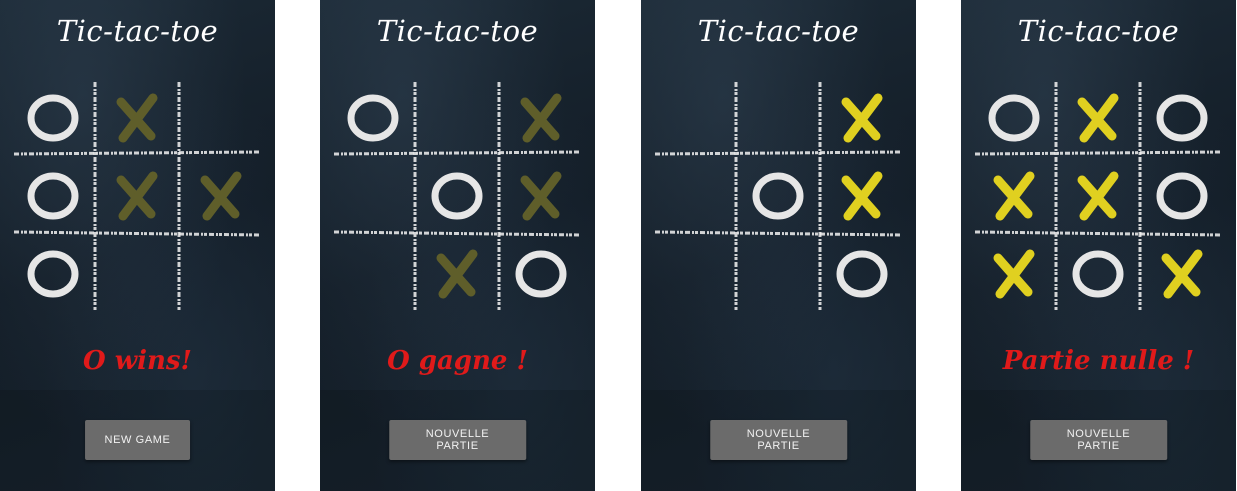 The width and height of the screenshot is (1237, 491). I want to click on result-message: O wins!, so click(137, 361).